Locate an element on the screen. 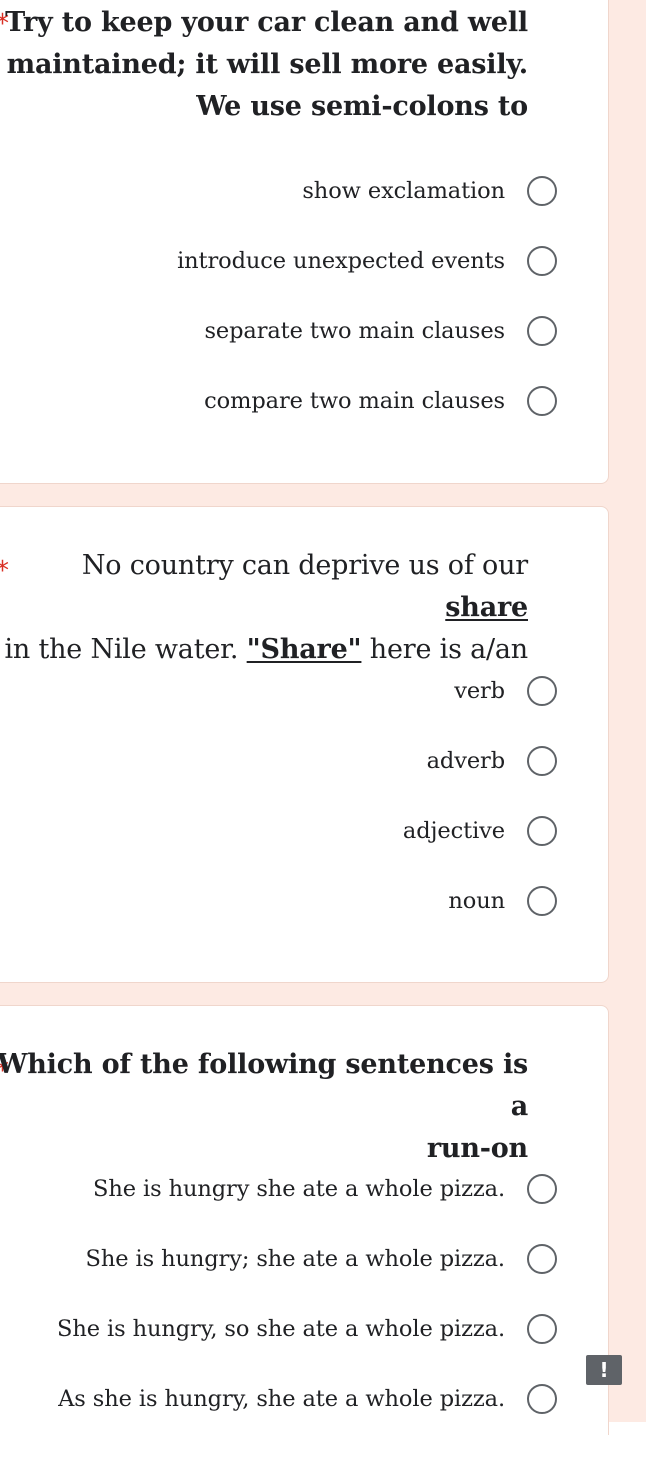 The image size is (646, 1464). question-line: in the Nile water. "Share" here is a/an is located at coordinates (264, 650).